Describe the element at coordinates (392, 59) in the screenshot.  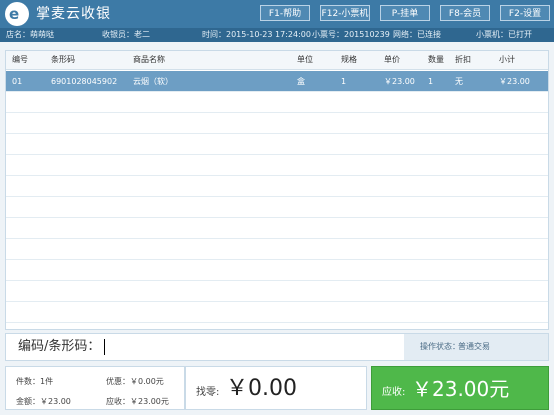
I see `col-price: 单价` at that location.